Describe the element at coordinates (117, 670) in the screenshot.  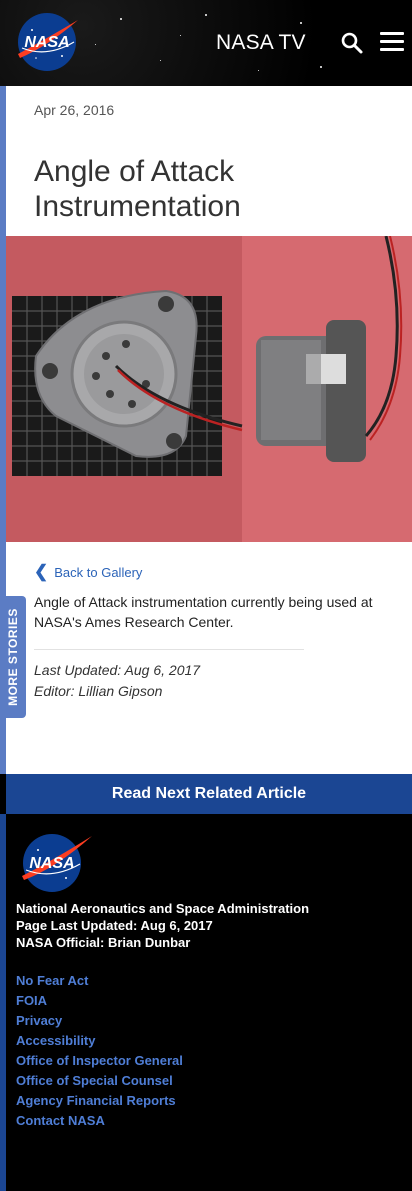
I see `last-updated: Last Updated: Aug 6, 2017` at that location.